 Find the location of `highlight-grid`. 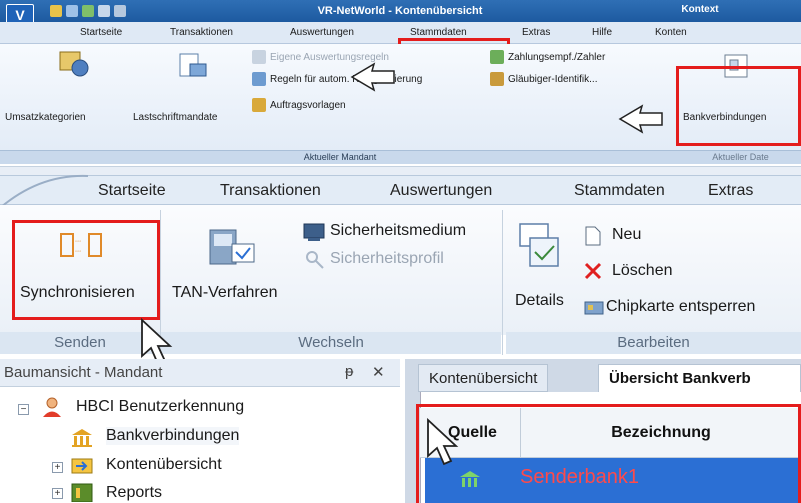

highlight-grid is located at coordinates (608, 453).